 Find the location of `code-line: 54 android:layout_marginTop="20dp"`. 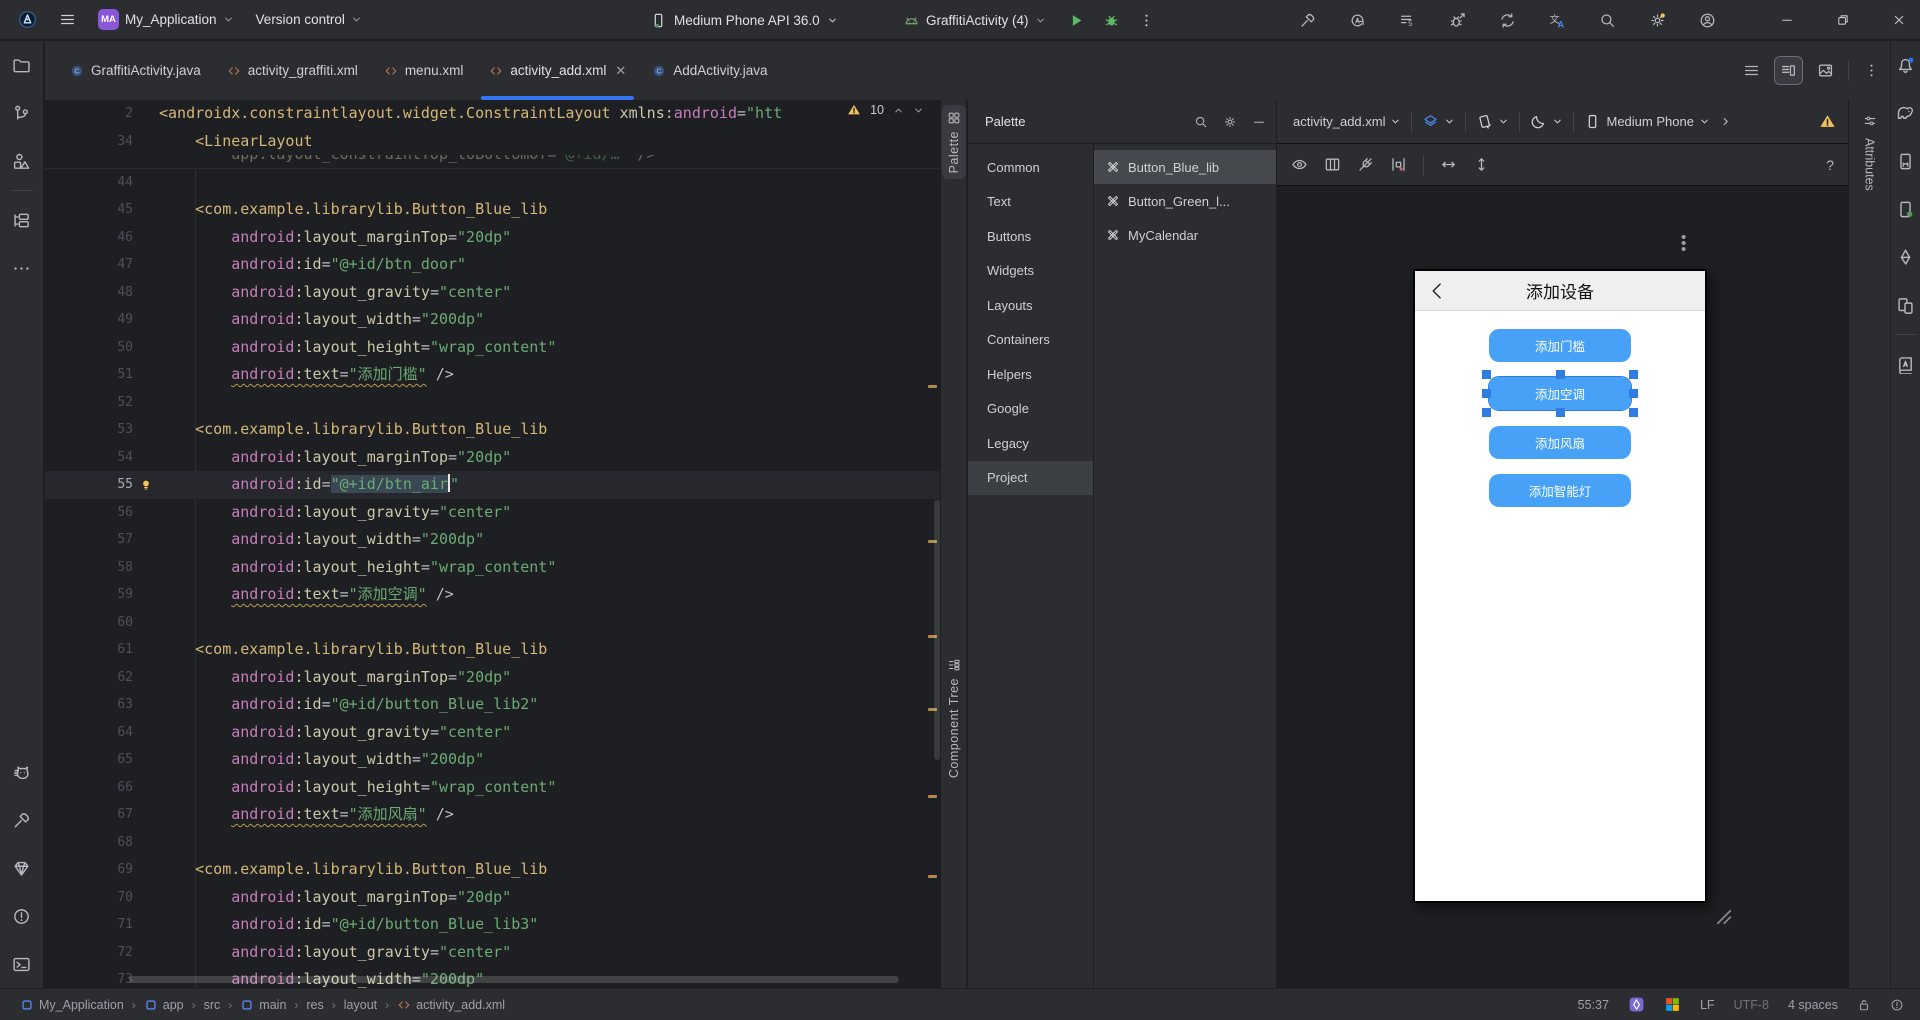

code-line: 54 android:layout_marginTop="20dp" is located at coordinates (492, 458).